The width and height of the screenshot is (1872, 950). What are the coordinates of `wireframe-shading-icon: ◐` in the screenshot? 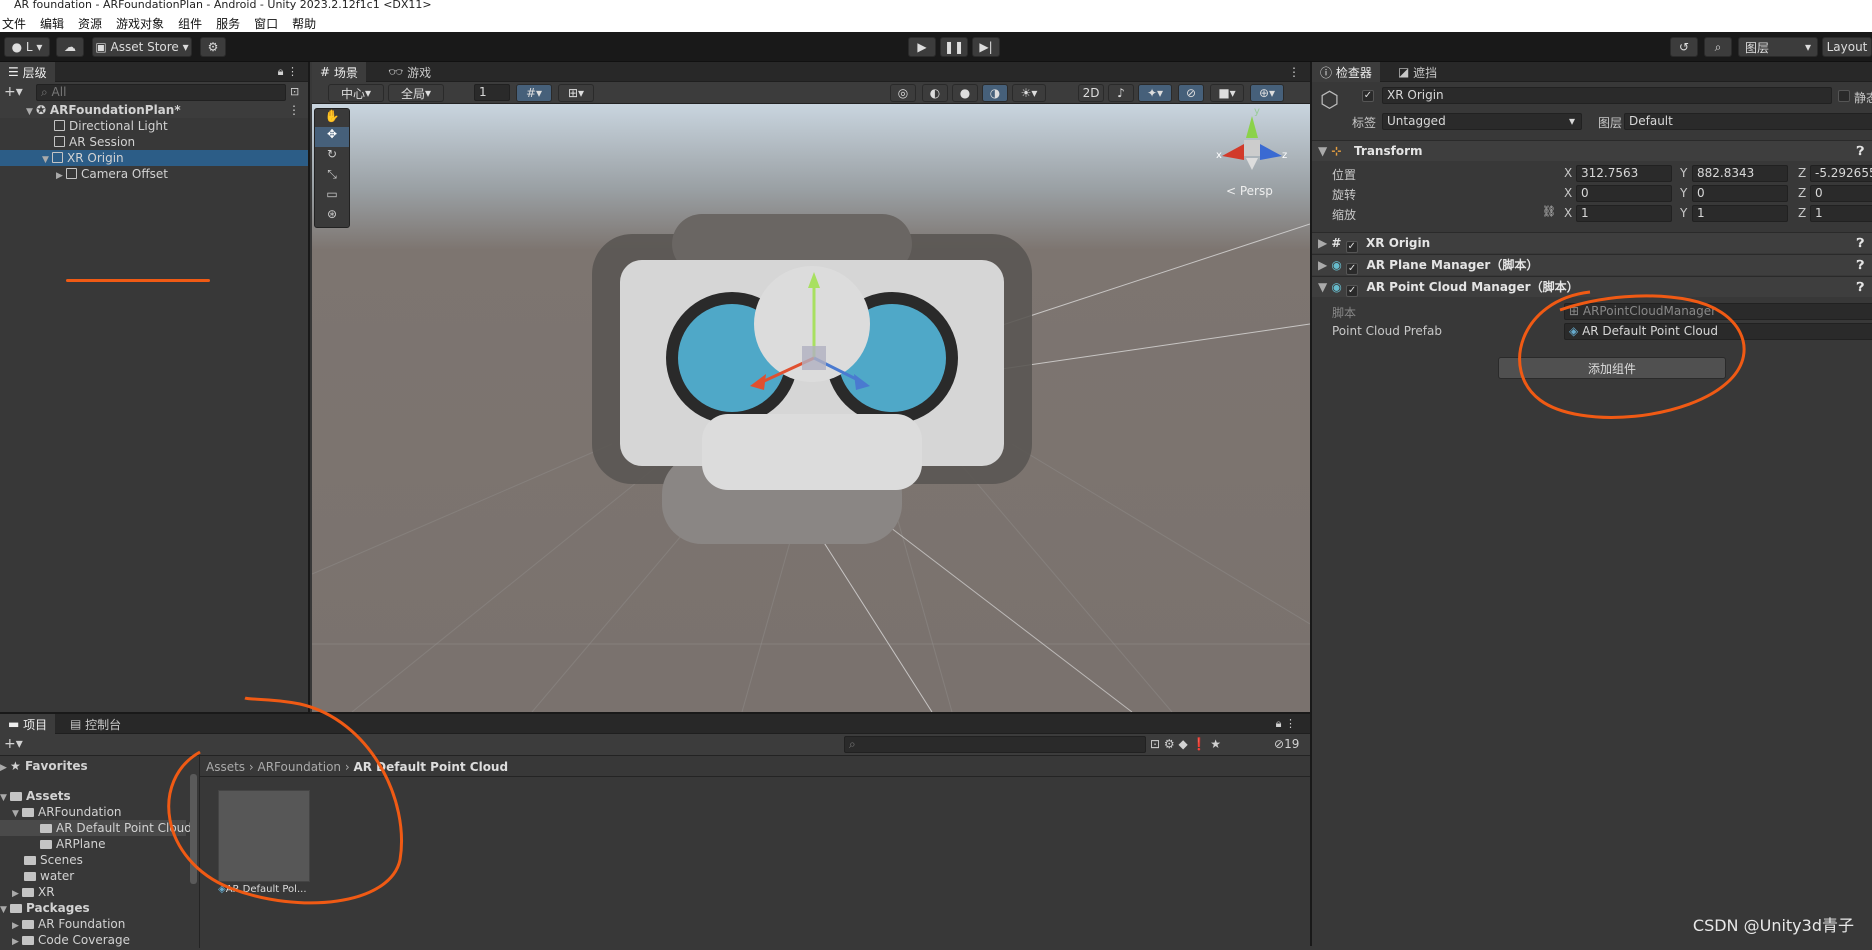 It's located at (935, 93).